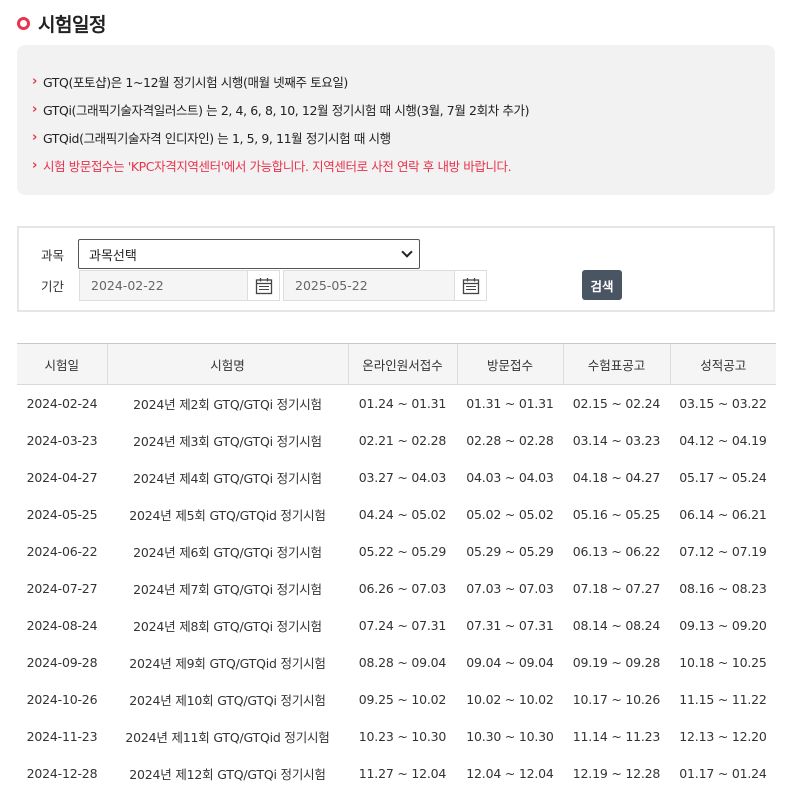 This screenshot has height=804, width=789. What do you see at coordinates (62, 773) in the screenshot?
I see `cell-exam-date: 2024-12-28` at bounding box center [62, 773].